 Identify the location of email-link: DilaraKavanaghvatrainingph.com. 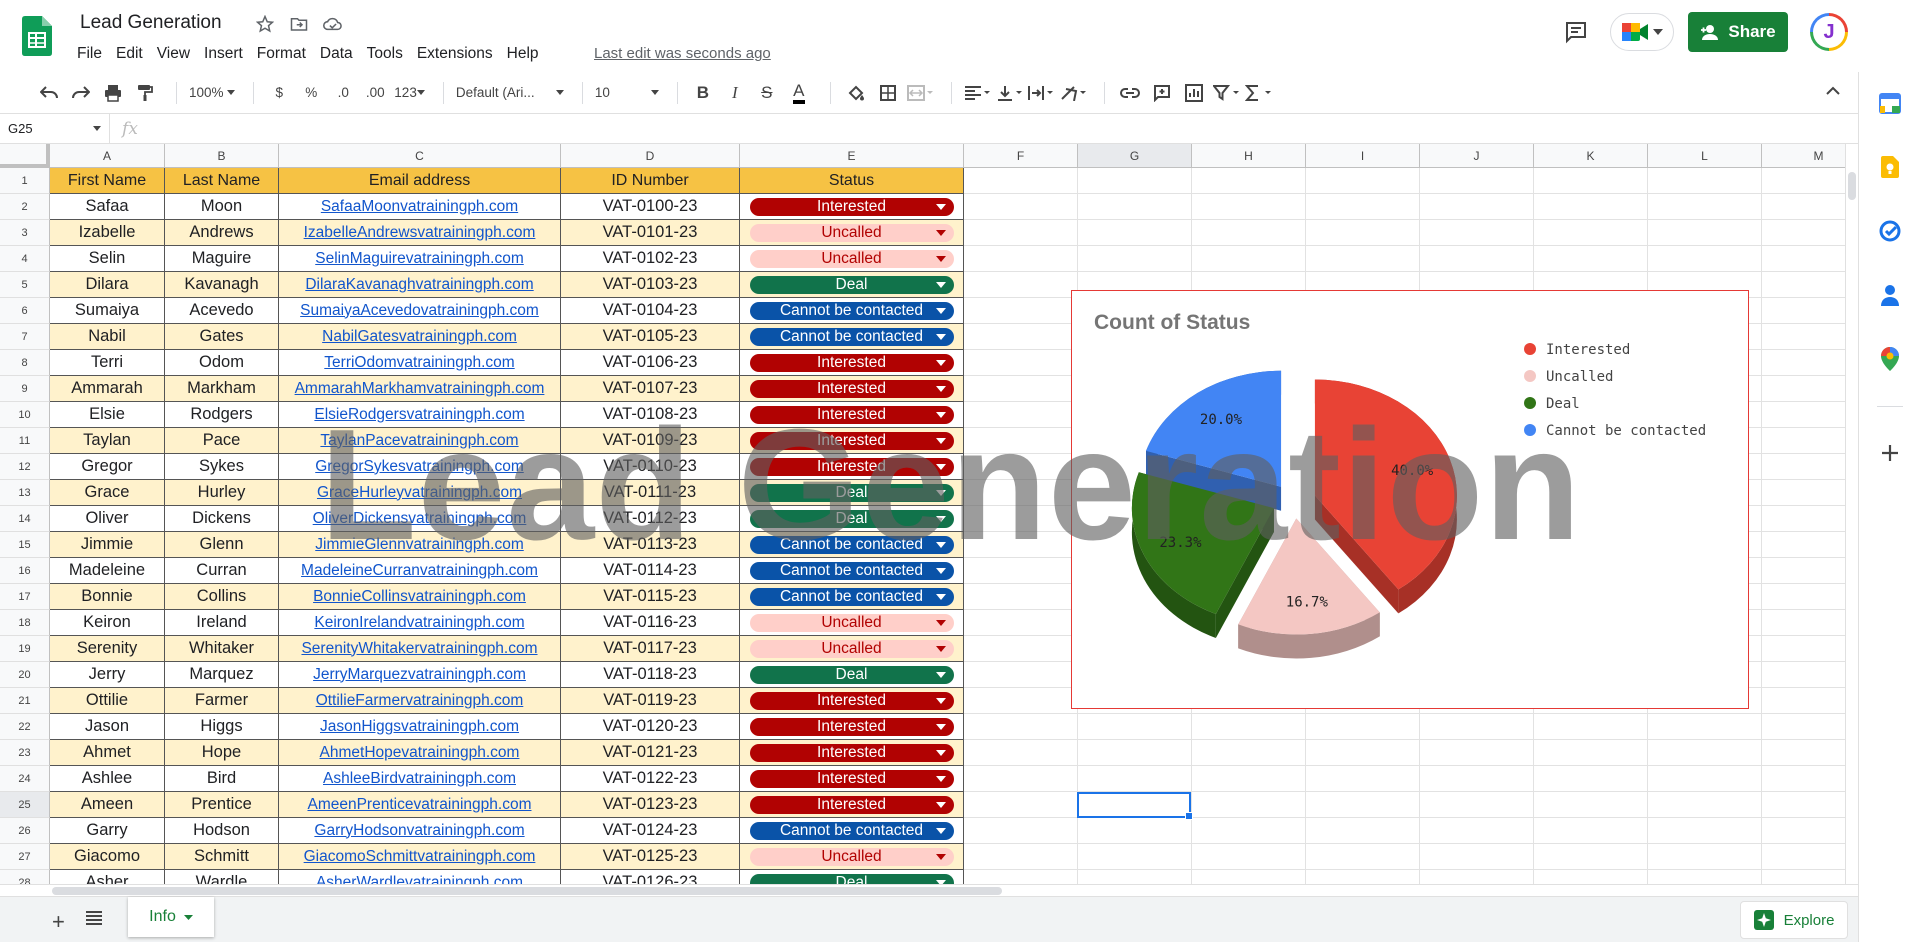
(419, 285).